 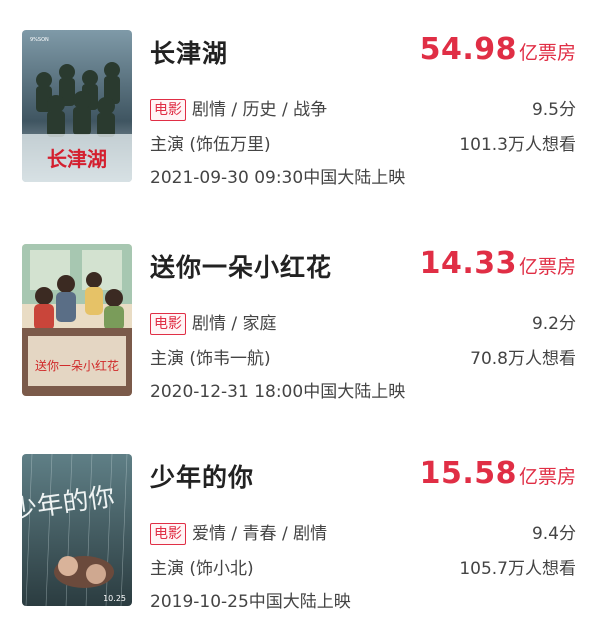 I want to click on movie-score: 9.2分, so click(x=553, y=324).